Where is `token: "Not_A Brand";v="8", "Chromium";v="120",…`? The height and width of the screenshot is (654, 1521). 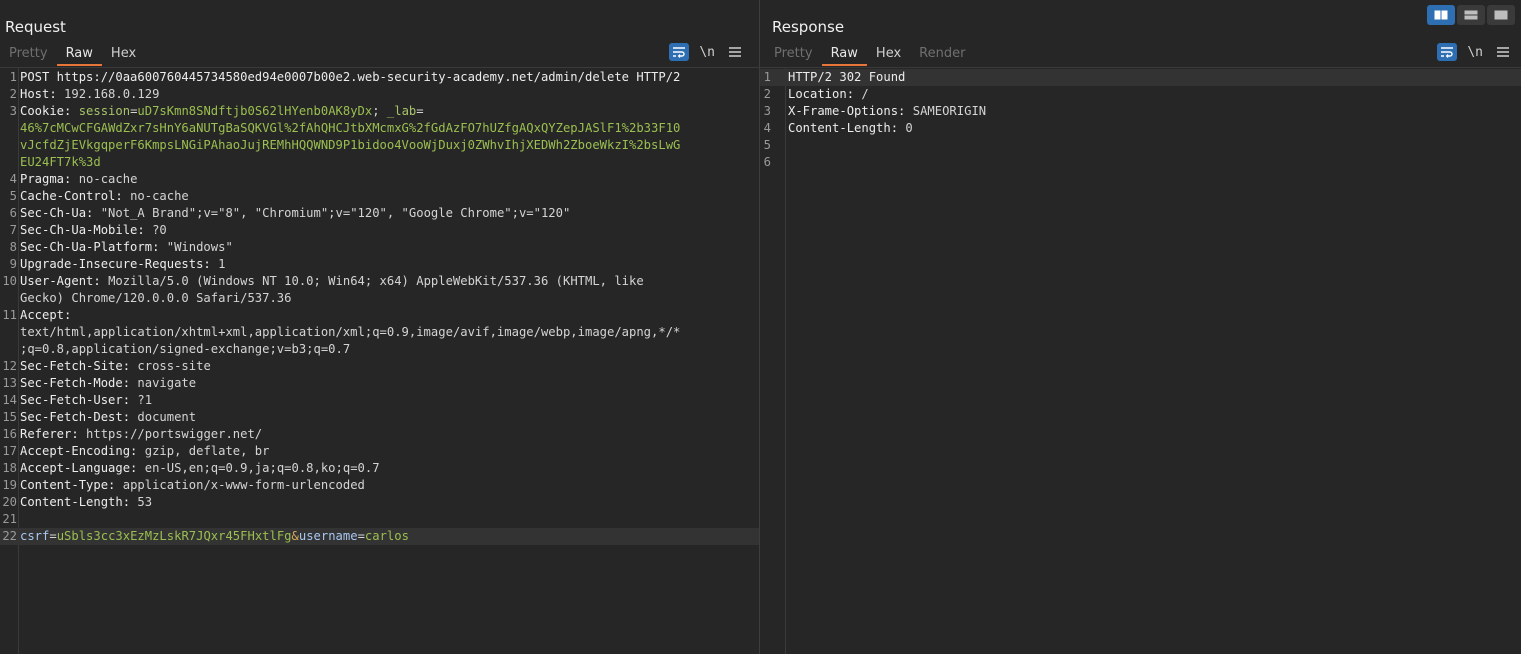
token: "Not_A Brand";v="8", "Chromium";v="120",… is located at coordinates (335, 213).